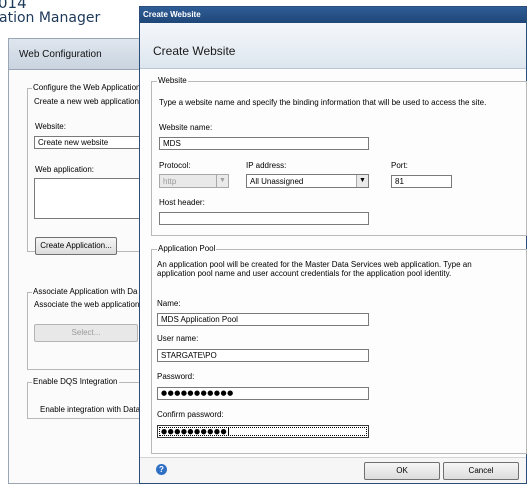  What do you see at coordinates (186, 127) in the screenshot?
I see `website-name-label: Website name:` at bounding box center [186, 127].